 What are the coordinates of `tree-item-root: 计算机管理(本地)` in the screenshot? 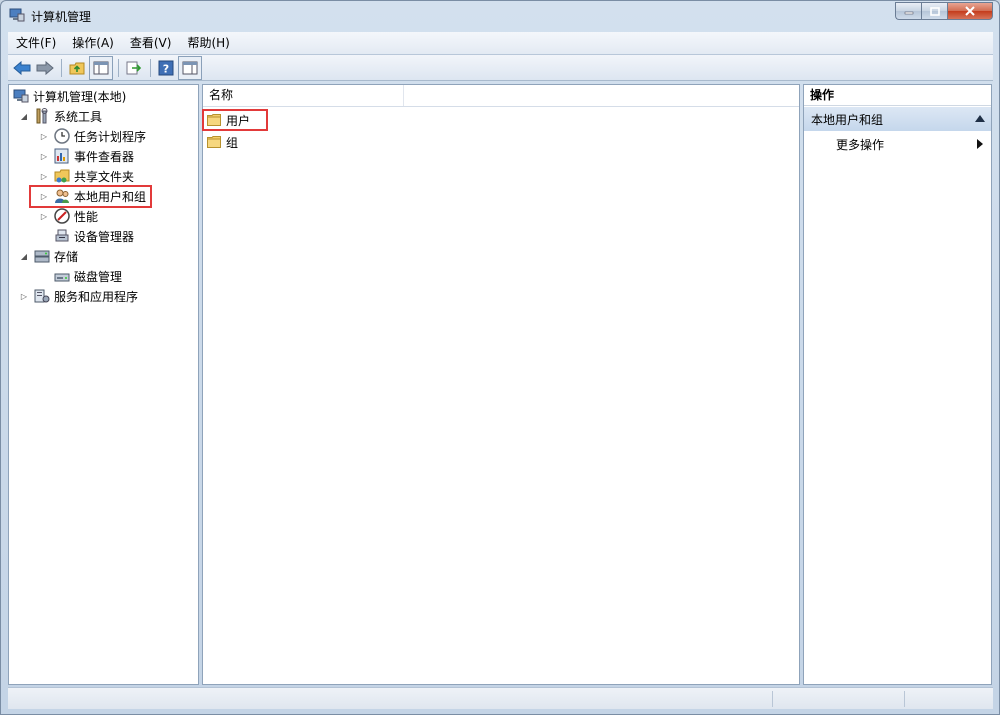 It's located at (69, 96).